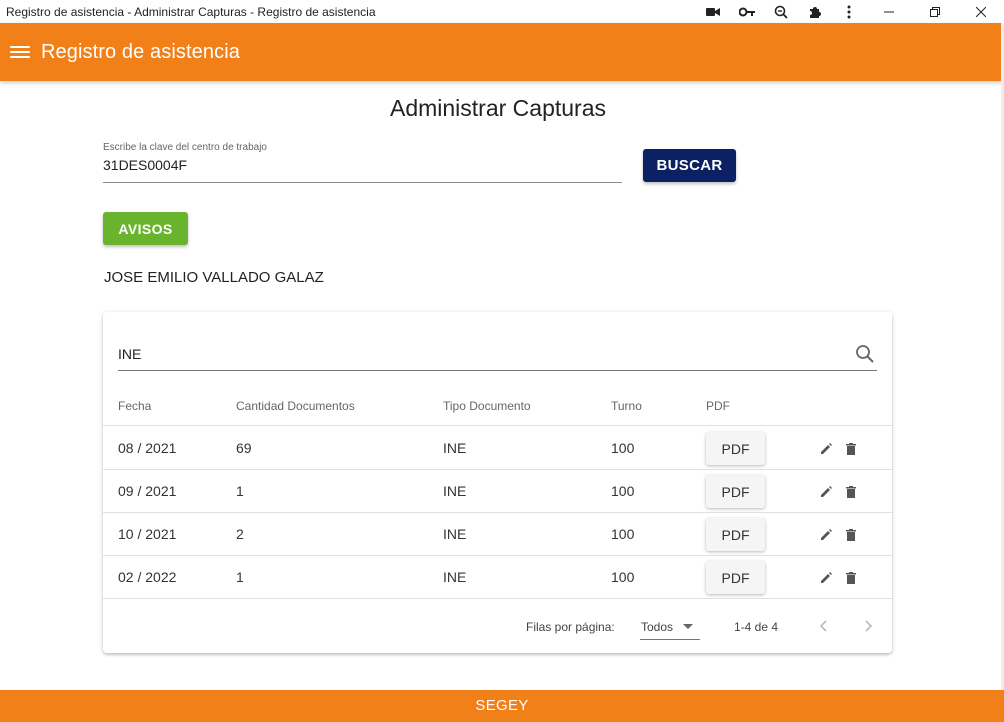 The width and height of the screenshot is (1004, 722). Describe the element at coordinates (145, 228) in the screenshot. I see `avisos-button: AVISOS` at that location.